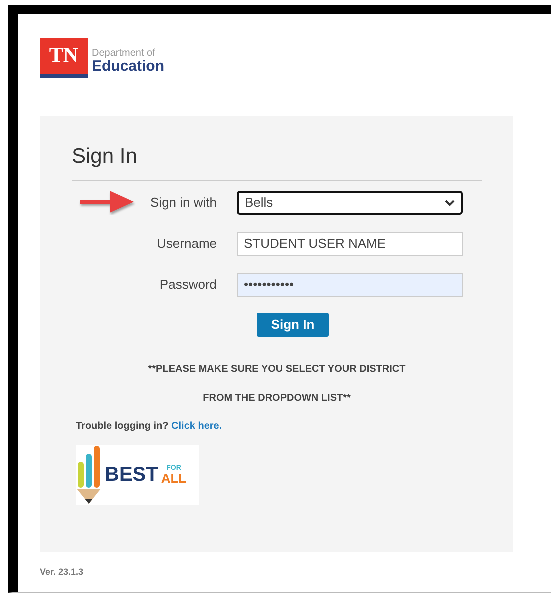  Describe the element at coordinates (184, 203) in the screenshot. I see `field-label: Sign in with` at that location.